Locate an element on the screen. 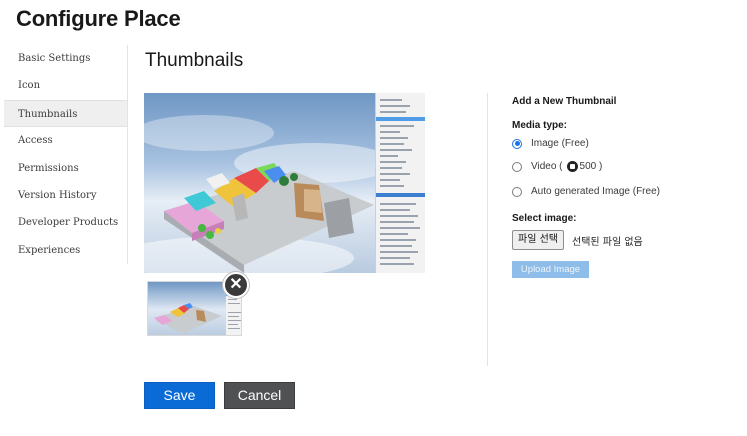 Image resolution: width=747 pixels, height=436 pixels. sidebar-item-version-history: Version History is located at coordinates (65, 195).